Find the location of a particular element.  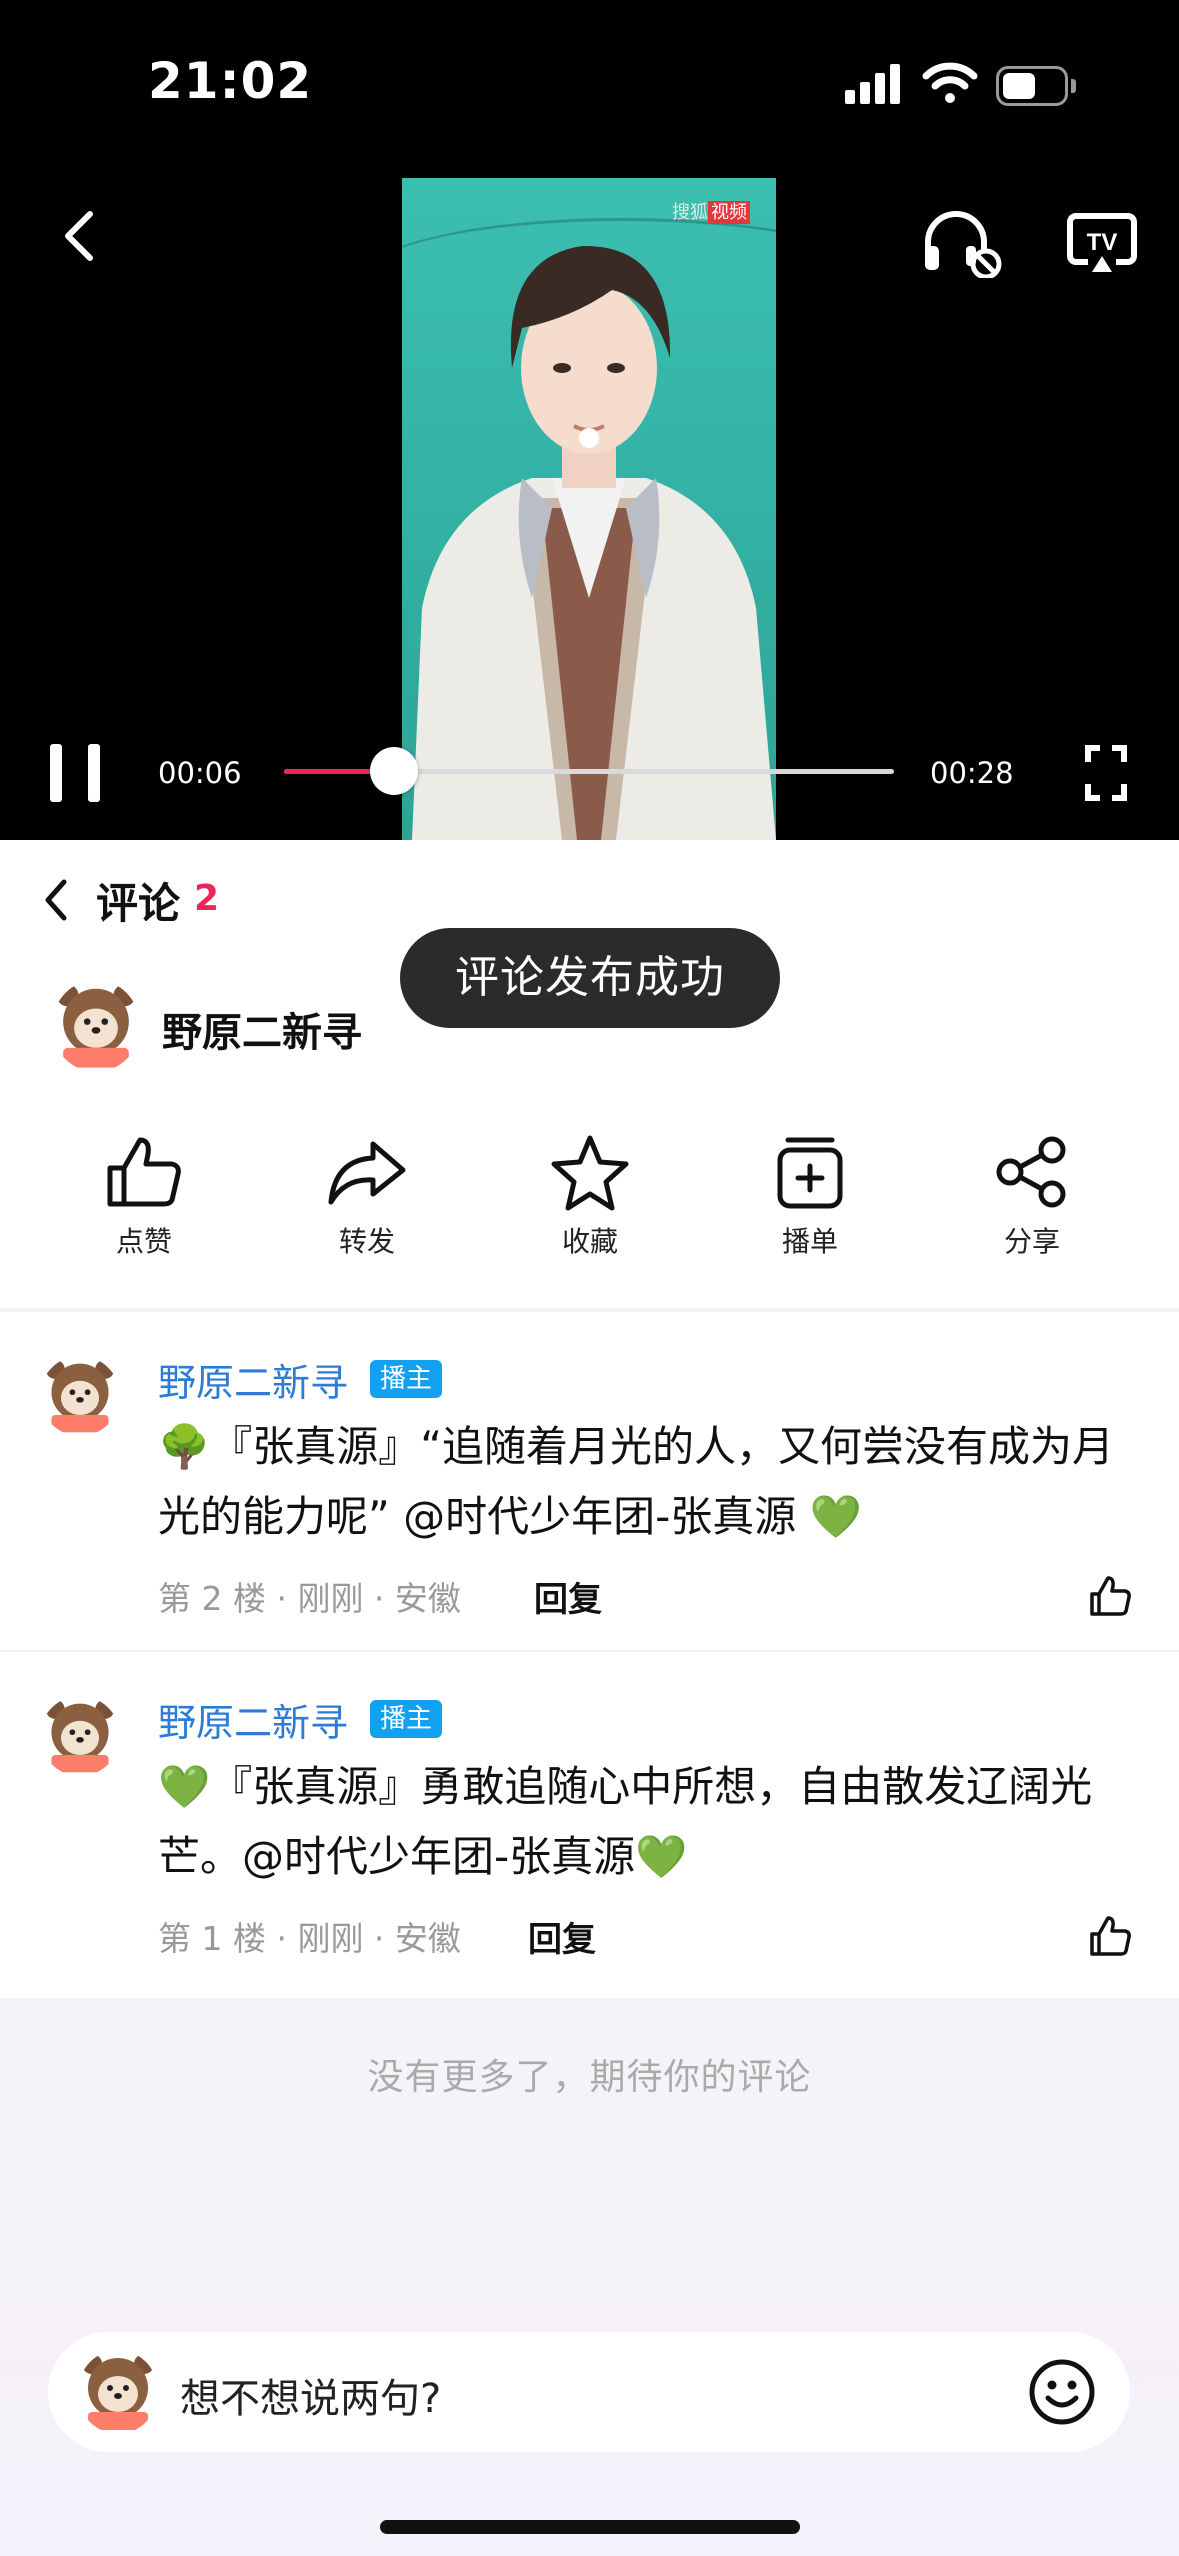

total-time: 00:28 is located at coordinates (972, 773).